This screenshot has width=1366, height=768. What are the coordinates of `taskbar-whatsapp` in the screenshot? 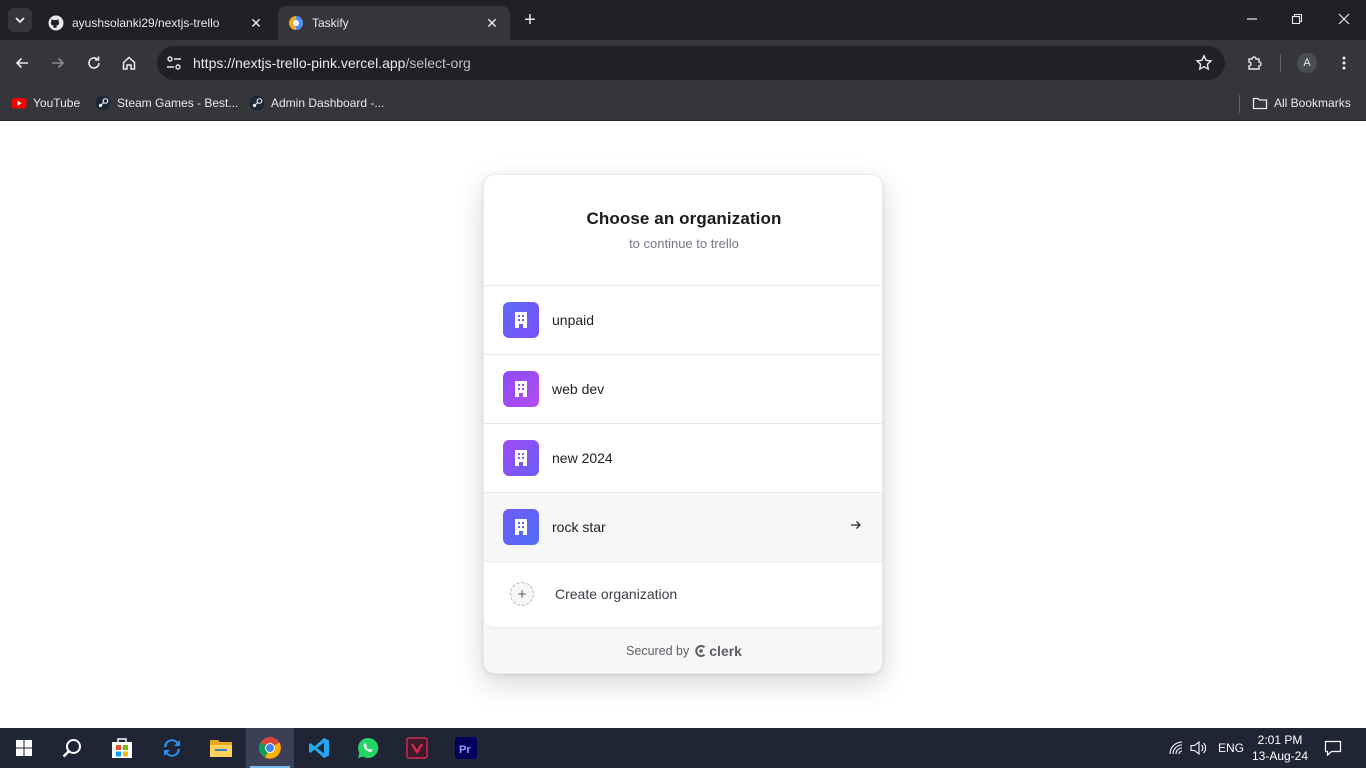 It's located at (368, 748).